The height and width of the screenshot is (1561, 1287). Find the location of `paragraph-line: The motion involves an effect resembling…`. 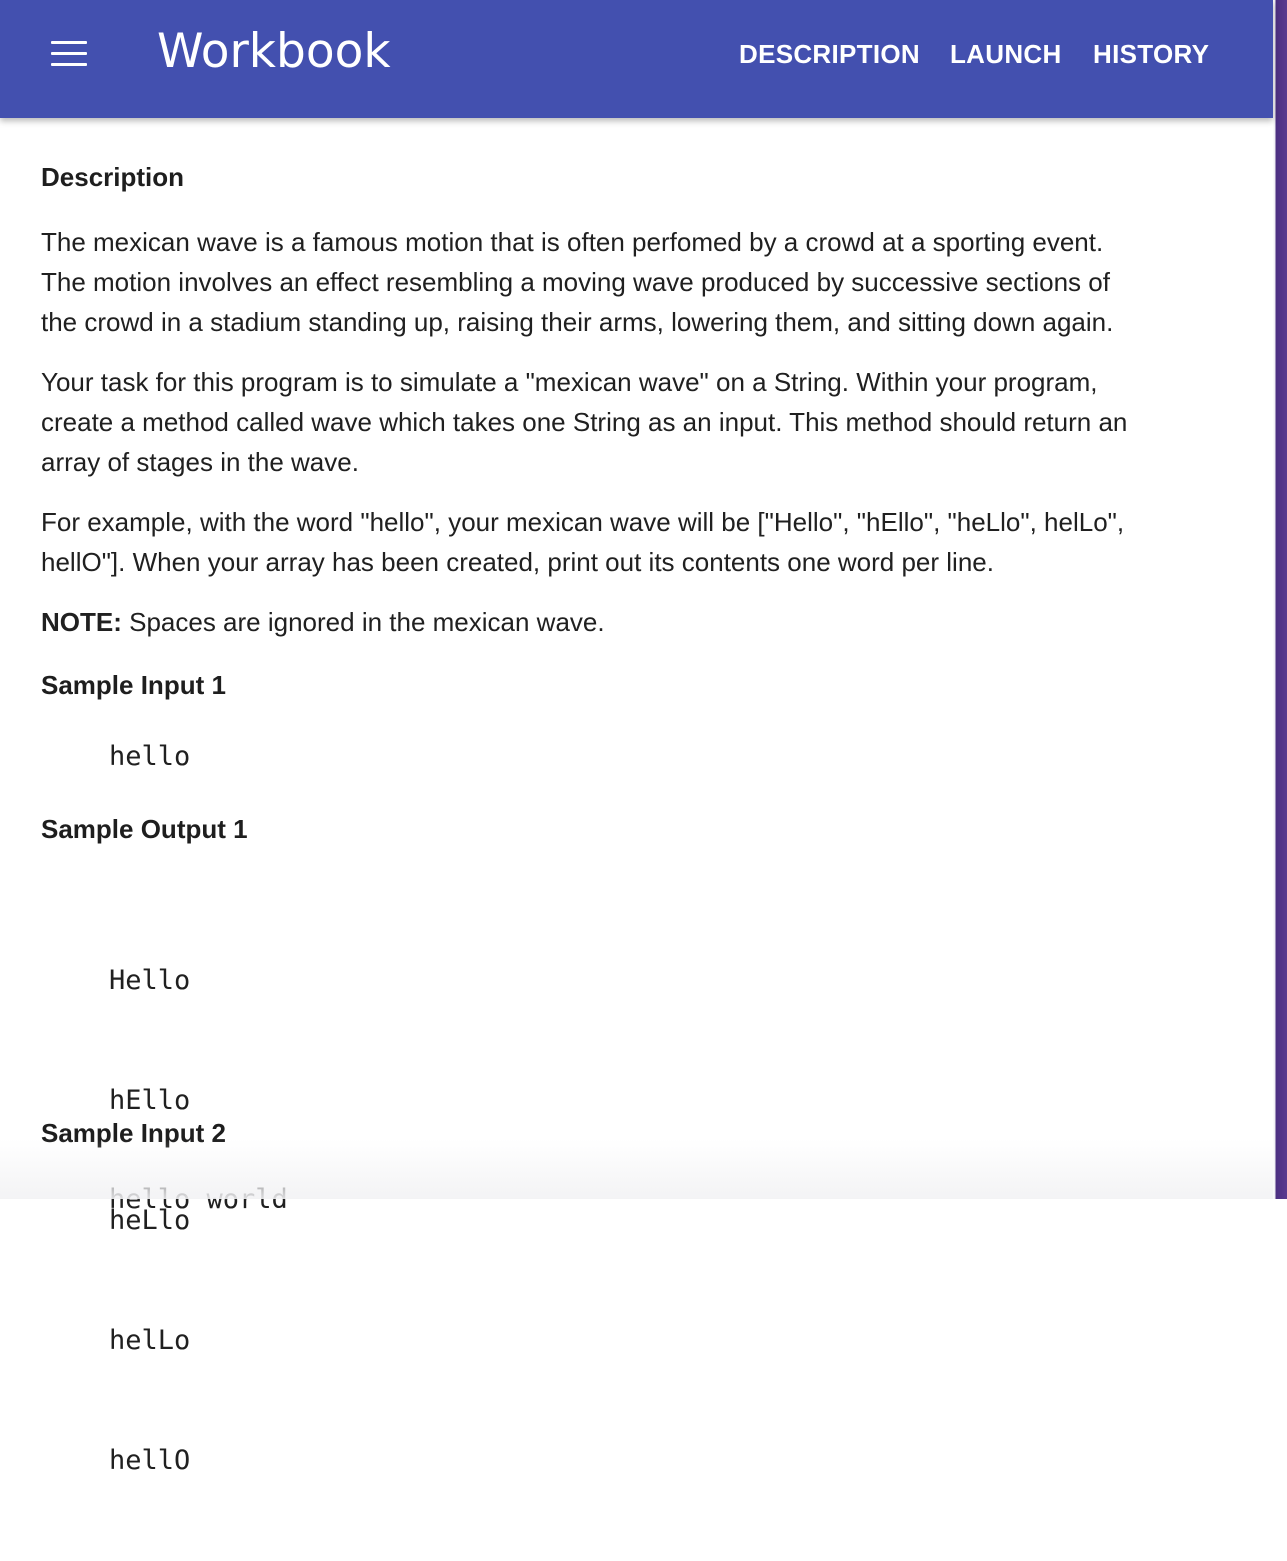

paragraph-line: The motion involves an effect resembling… is located at coordinates (575, 282).